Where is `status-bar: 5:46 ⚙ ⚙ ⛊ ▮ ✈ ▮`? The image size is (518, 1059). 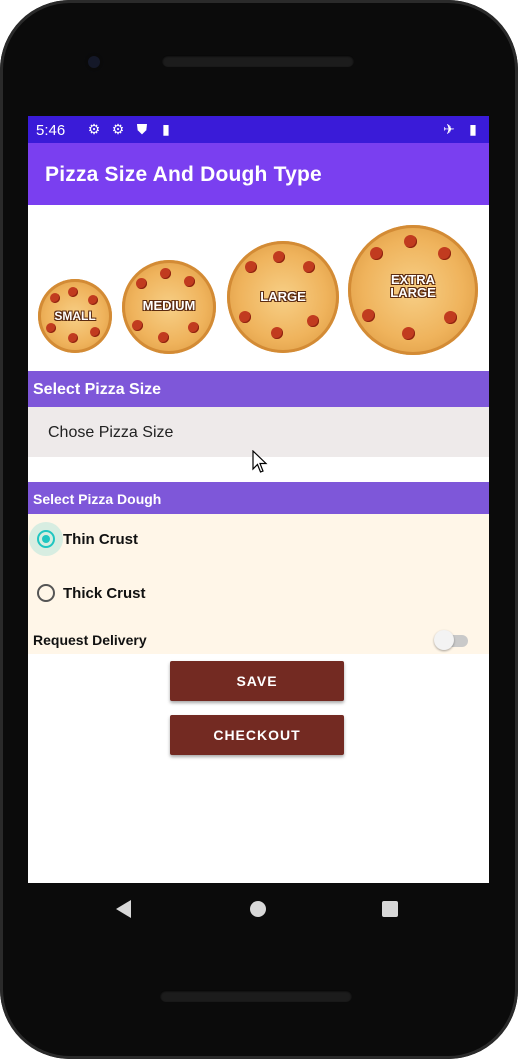
status-bar: 5:46 ⚙ ⚙ ⛊ ▮ ✈ ▮ is located at coordinates (258, 129).